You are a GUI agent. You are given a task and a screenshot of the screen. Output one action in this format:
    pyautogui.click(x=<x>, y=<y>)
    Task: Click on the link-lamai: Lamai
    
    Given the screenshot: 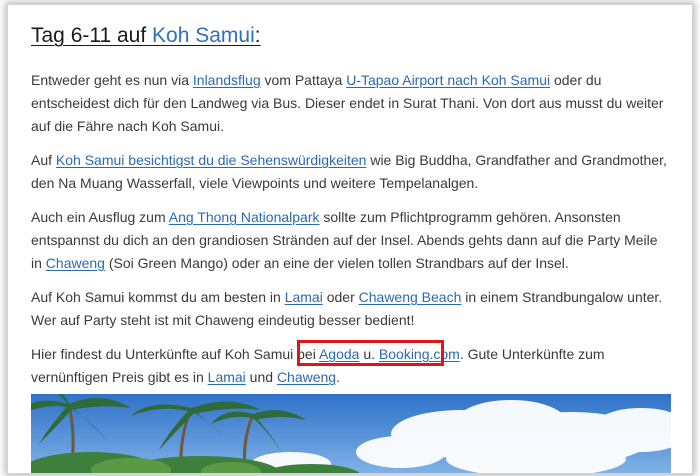 What is the action you would take?
    pyautogui.click(x=304, y=297)
    